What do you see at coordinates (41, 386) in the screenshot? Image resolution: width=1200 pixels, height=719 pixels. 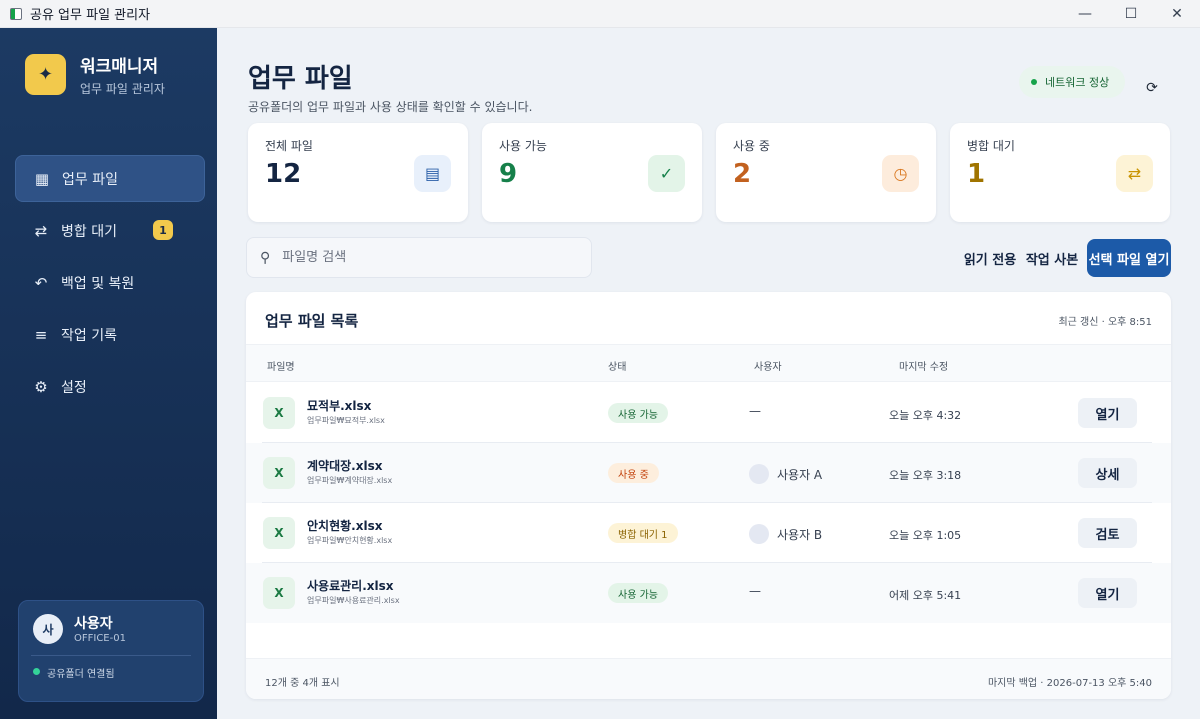 I see `gear-icon: ⚙` at bounding box center [41, 386].